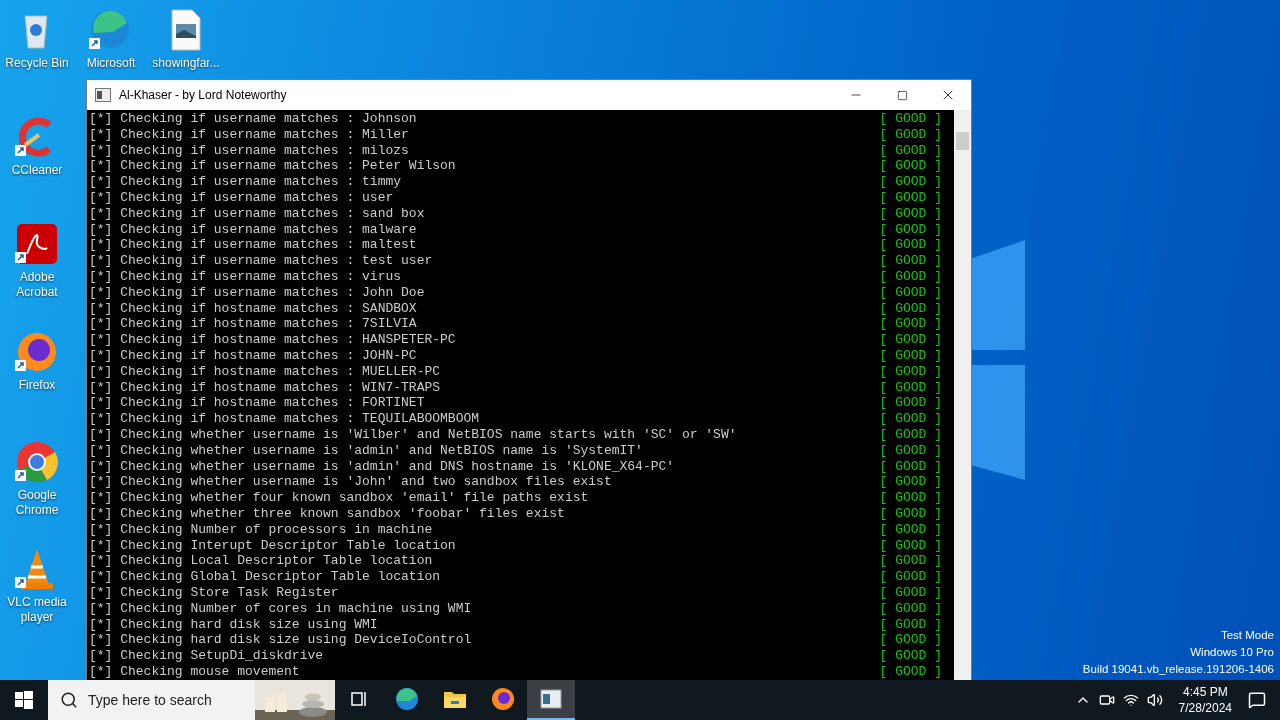  Describe the element at coordinates (1178, 669) in the screenshot. I see `system-info-text: Build 19041.vb_release.191206-1406` at that location.